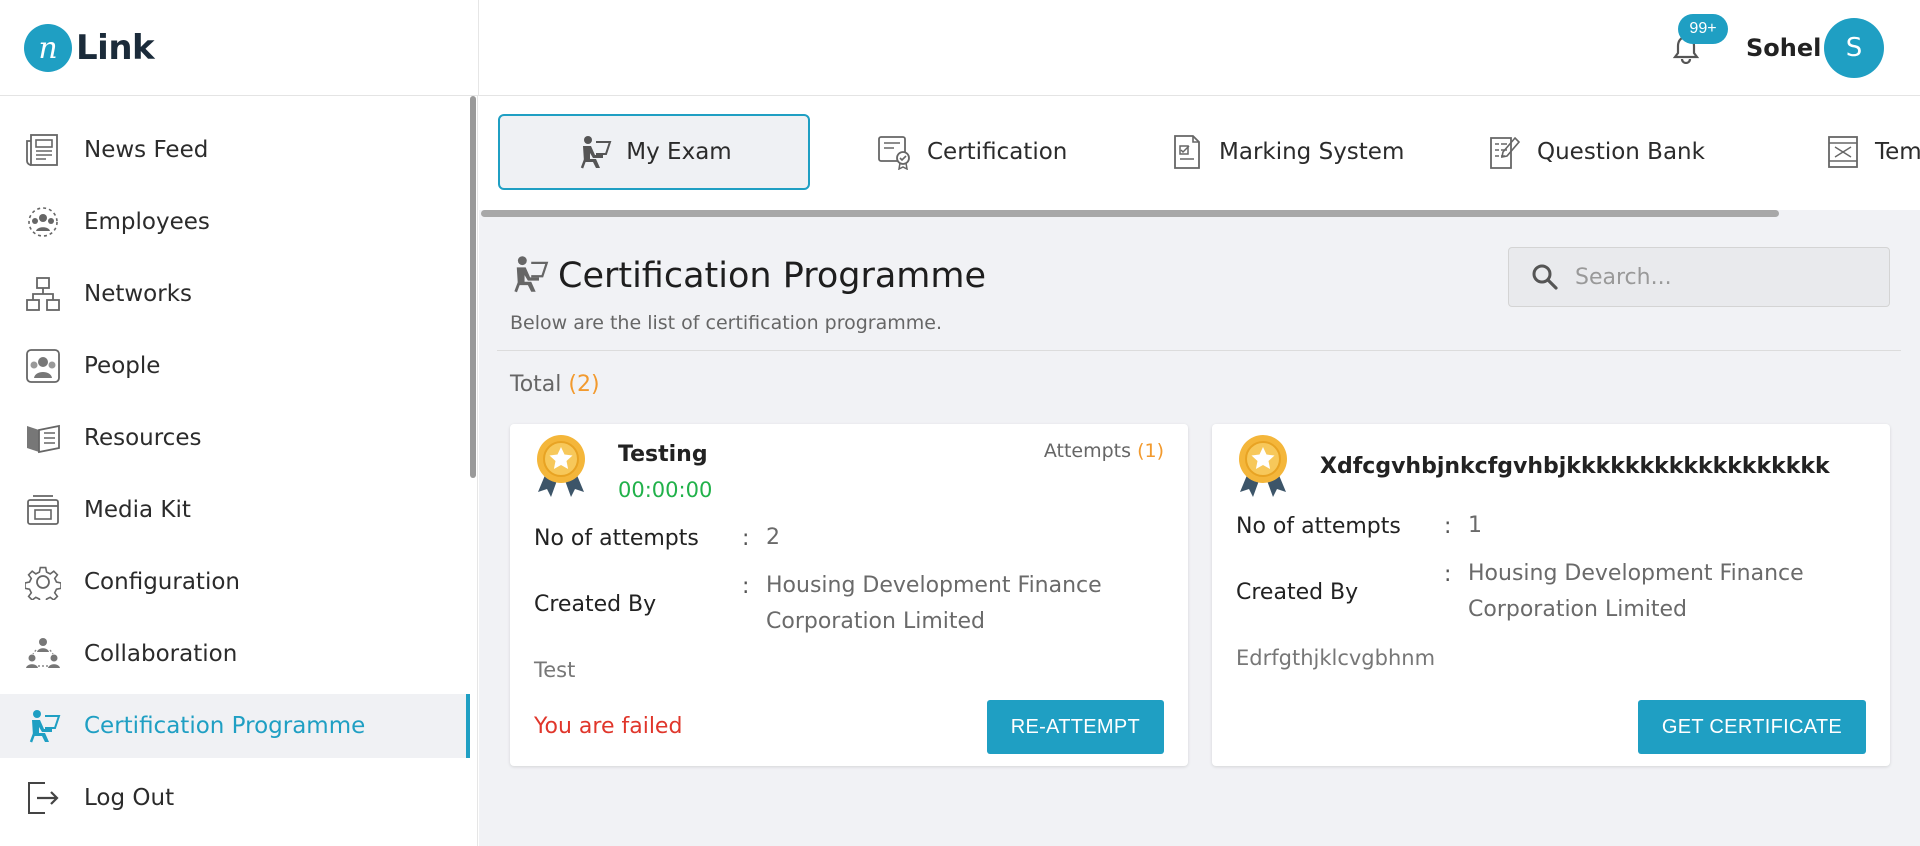 This screenshot has width=1920, height=846. I want to click on sidebar-item-configuration: Configuration, so click(235, 582).